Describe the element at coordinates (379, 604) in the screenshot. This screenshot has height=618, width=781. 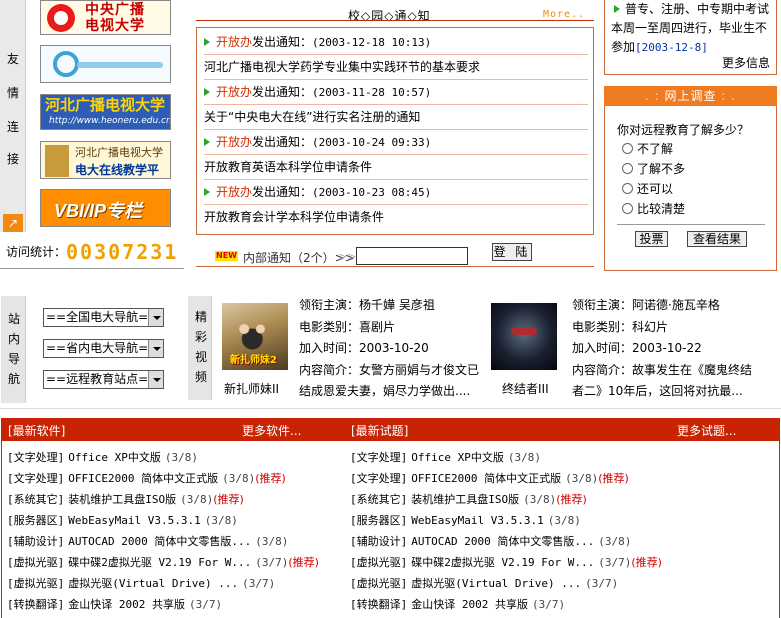
I see `item-category: [转换翻译]` at that location.